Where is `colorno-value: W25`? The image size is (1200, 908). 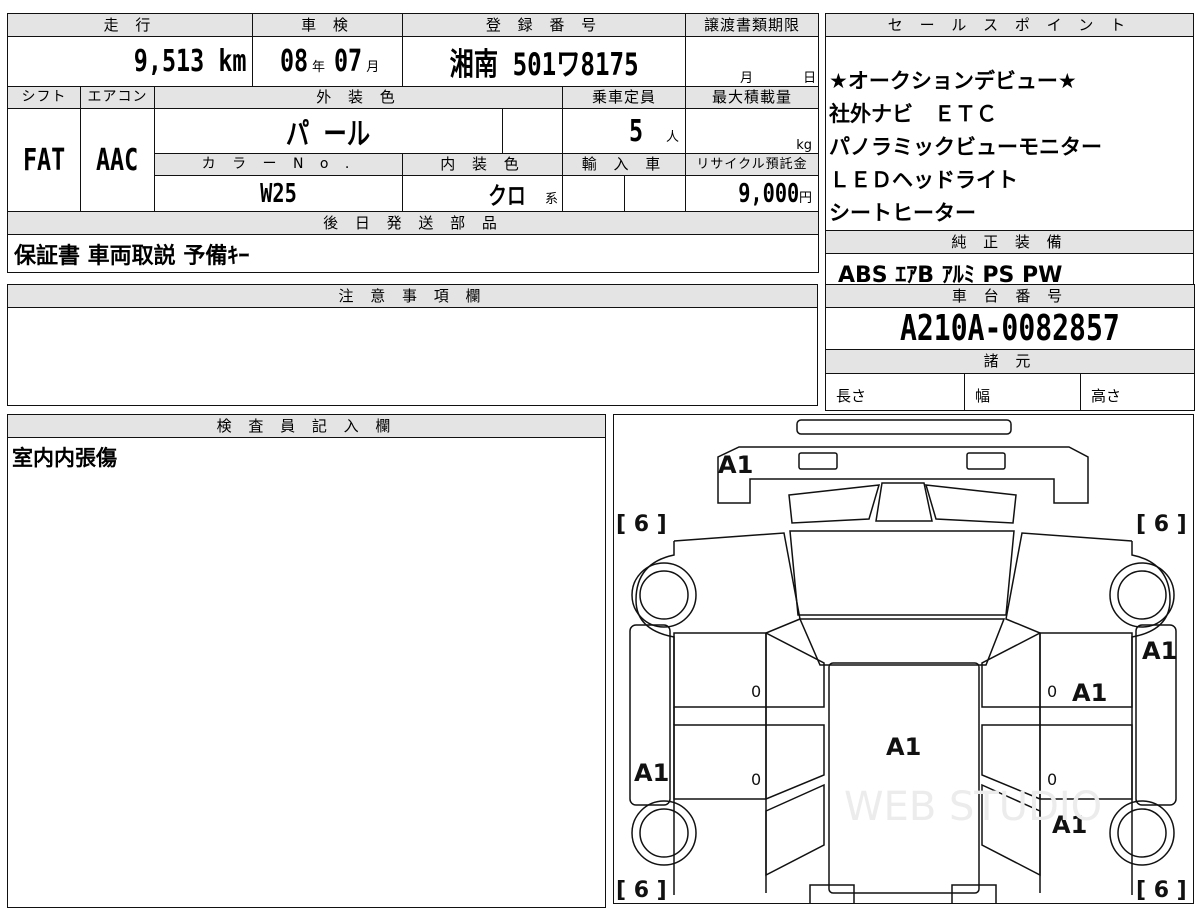
colorno-value: W25 is located at coordinates (278, 193).